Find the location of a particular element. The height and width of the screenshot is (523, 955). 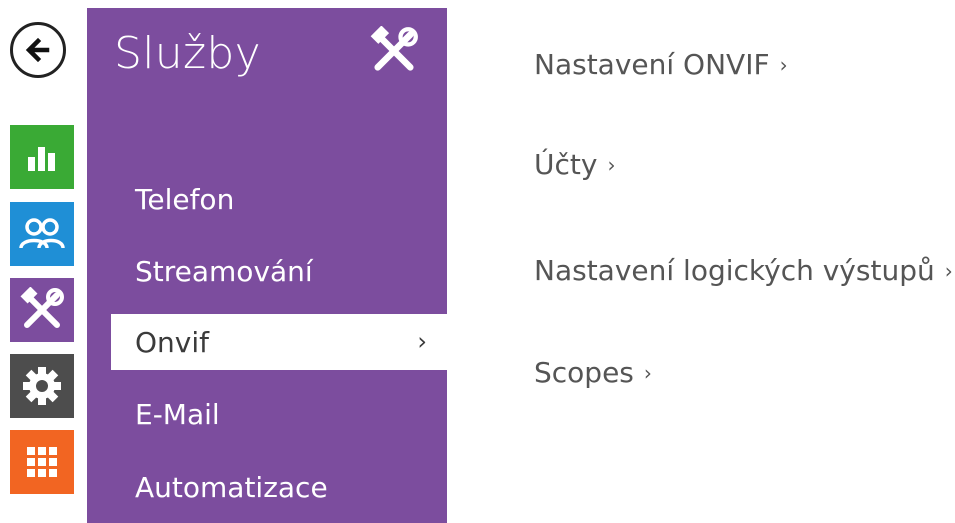

link-label: Scopes is located at coordinates (584, 372).